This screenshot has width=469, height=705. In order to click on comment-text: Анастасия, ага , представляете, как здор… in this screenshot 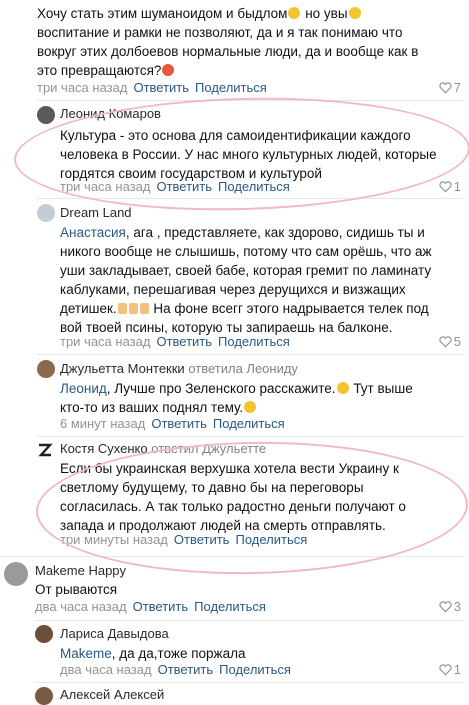, I will do `click(246, 280)`.